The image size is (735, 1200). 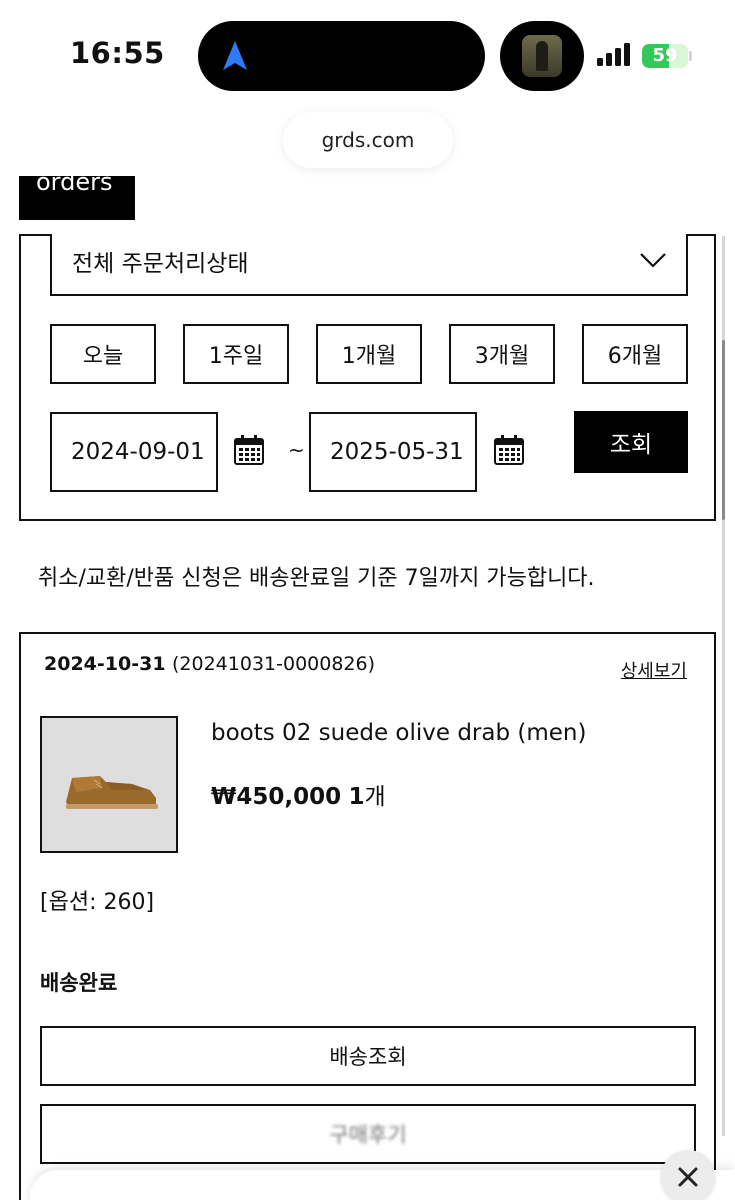 What do you see at coordinates (274, 664) in the screenshot?
I see `order-number: (20241031-0000826)` at bounding box center [274, 664].